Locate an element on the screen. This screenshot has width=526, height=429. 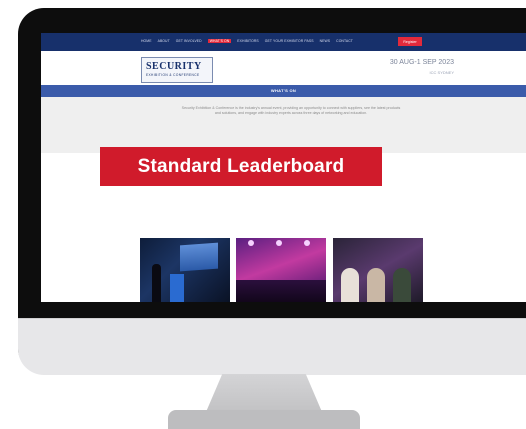
whats-on-bar: WHAT'S ON is located at coordinates (283, 91).